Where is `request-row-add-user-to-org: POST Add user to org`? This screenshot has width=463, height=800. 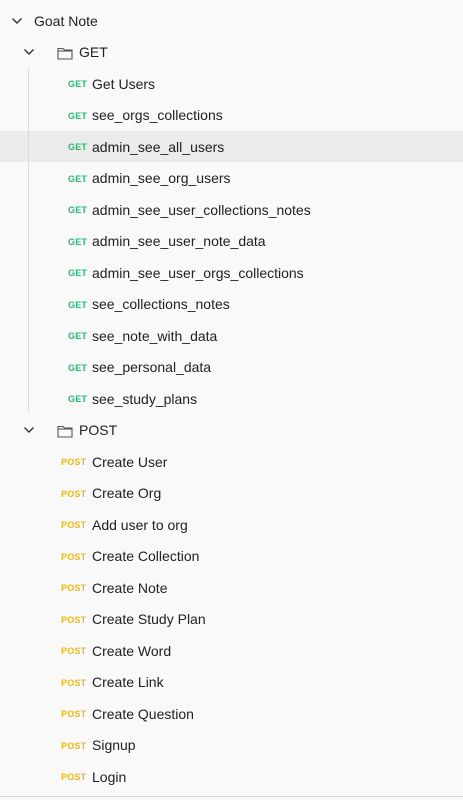 request-row-add-user-to-org: POST Add user to org is located at coordinates (231, 524).